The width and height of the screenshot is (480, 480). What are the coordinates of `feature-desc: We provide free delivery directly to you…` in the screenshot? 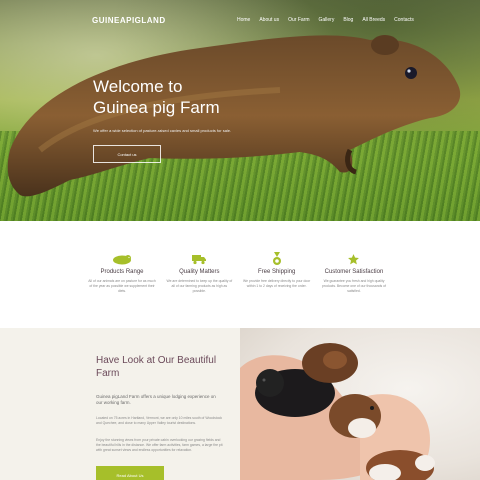 It's located at (277, 283).